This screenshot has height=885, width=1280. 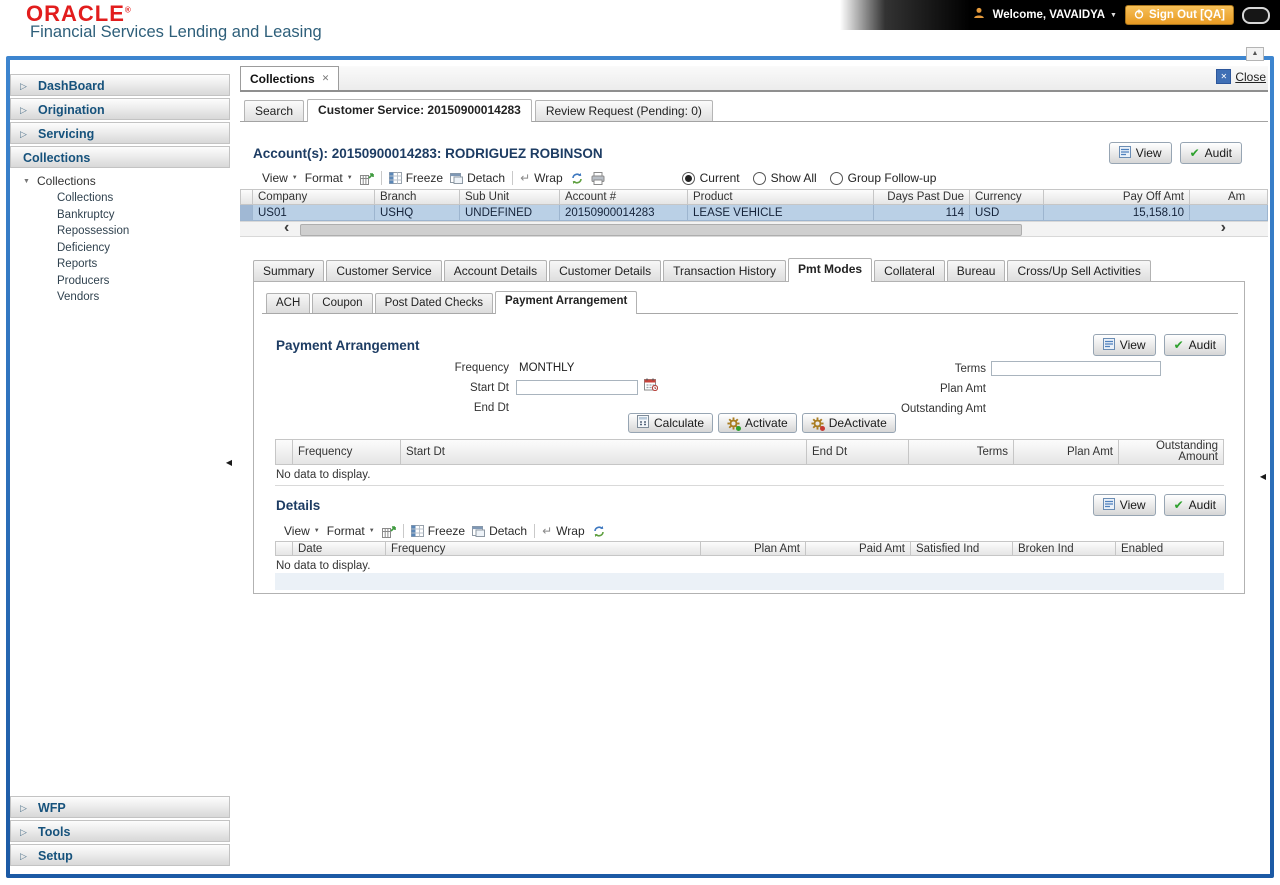 I want to click on column-header-company: Company, so click(x=314, y=197).